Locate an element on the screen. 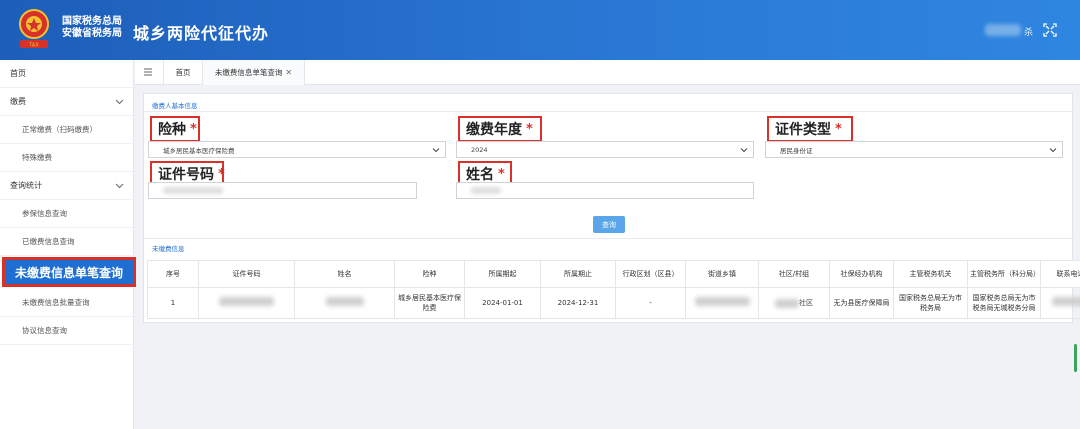 The height and width of the screenshot is (429, 1080). sidebar-item-unpaid-batch-query: 未缴费信息批量查询 is located at coordinates (67, 303).